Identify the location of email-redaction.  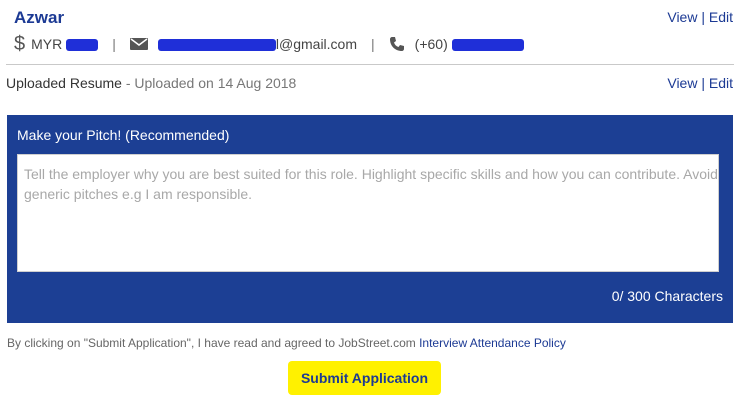
(216, 45).